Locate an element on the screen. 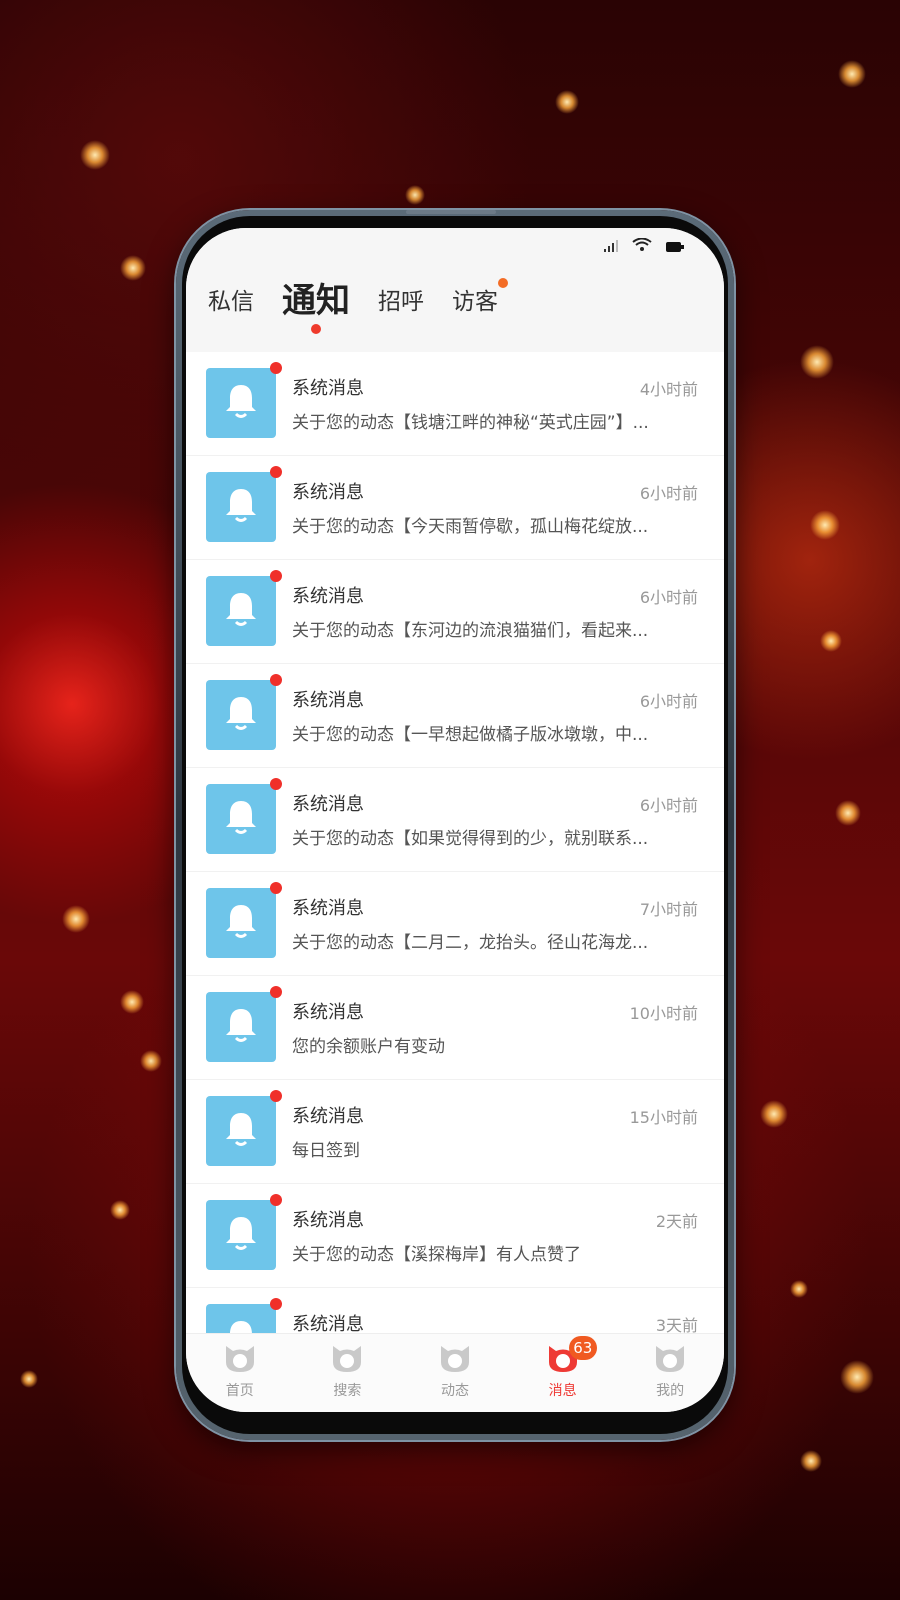 The image size is (900, 1600). signal-icon is located at coordinates (611, 246).